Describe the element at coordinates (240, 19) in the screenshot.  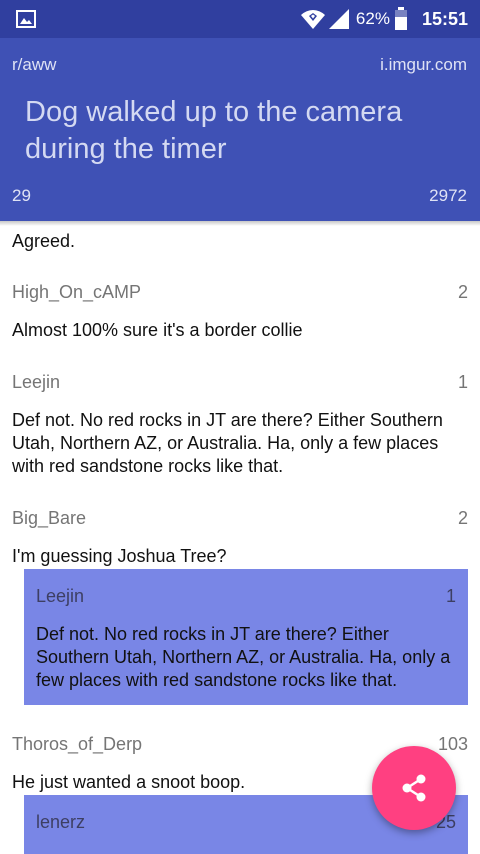
I see `status-bar: 62% 15:51` at that location.